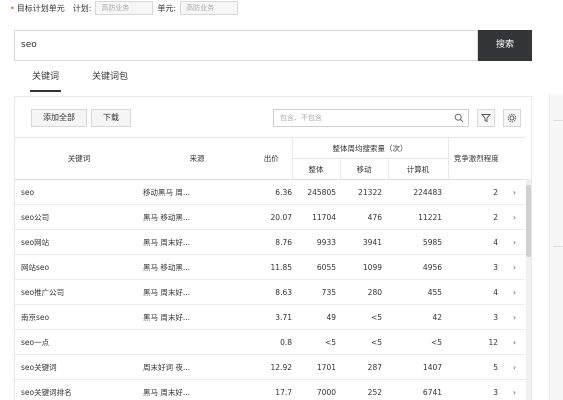  What do you see at coordinates (370, 148) in the screenshot?
I see `col-header-weekly-avg: 整体周均搜索量（次）` at bounding box center [370, 148].